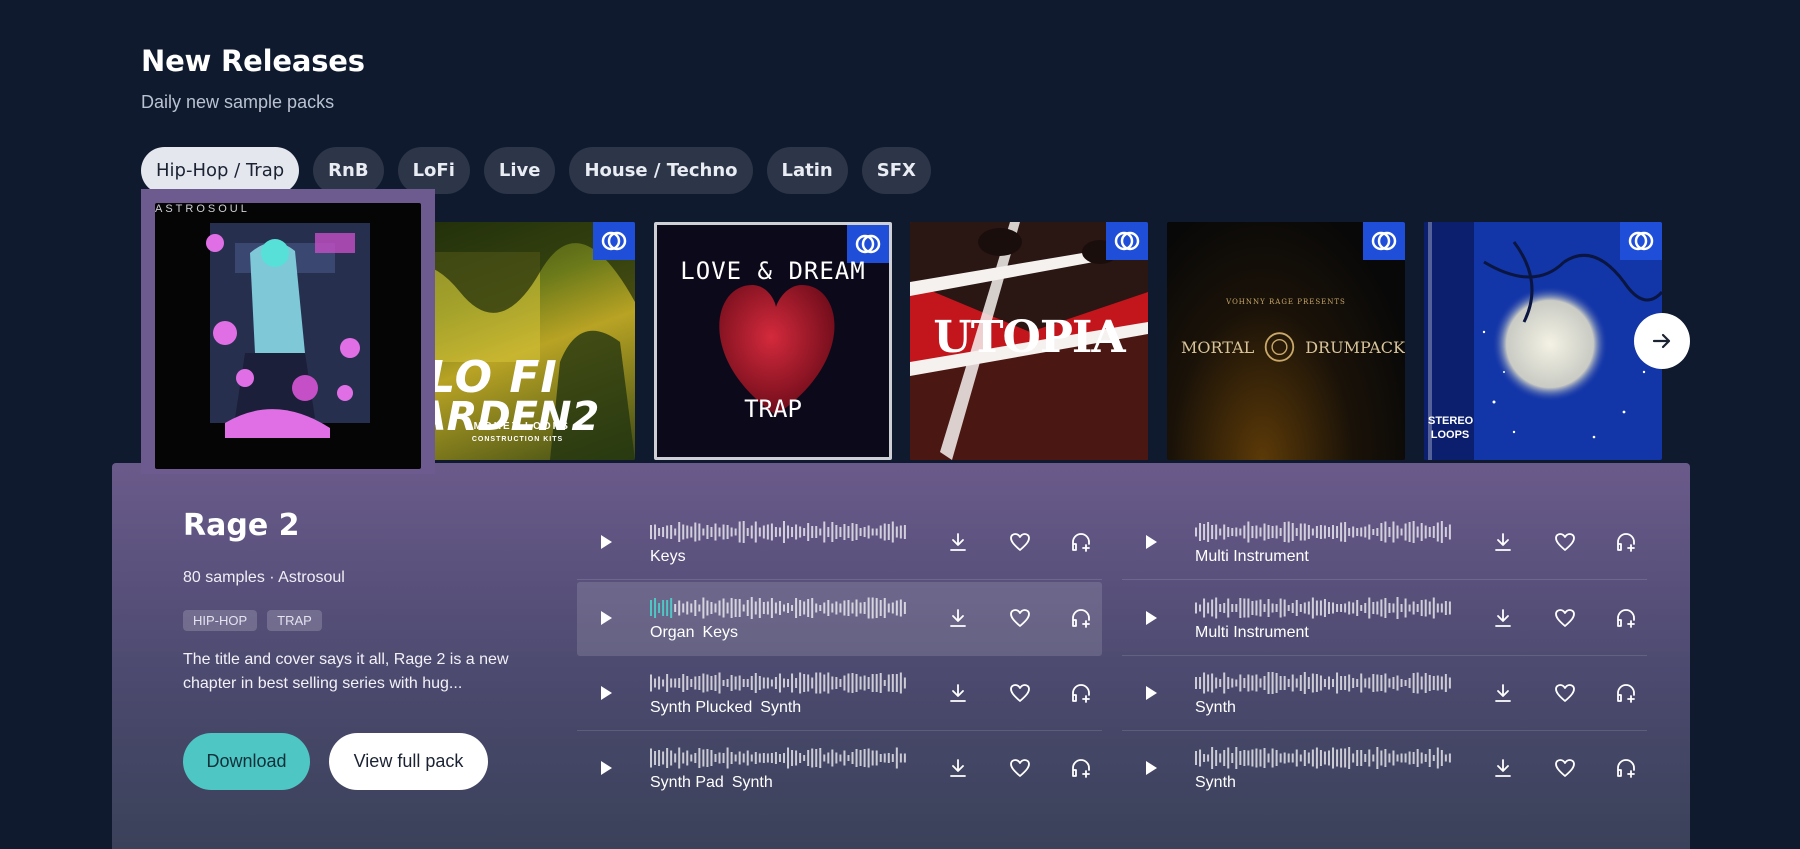 This screenshot has height=849, width=1800. I want to click on view-full-pack-button: View full pack, so click(408, 761).